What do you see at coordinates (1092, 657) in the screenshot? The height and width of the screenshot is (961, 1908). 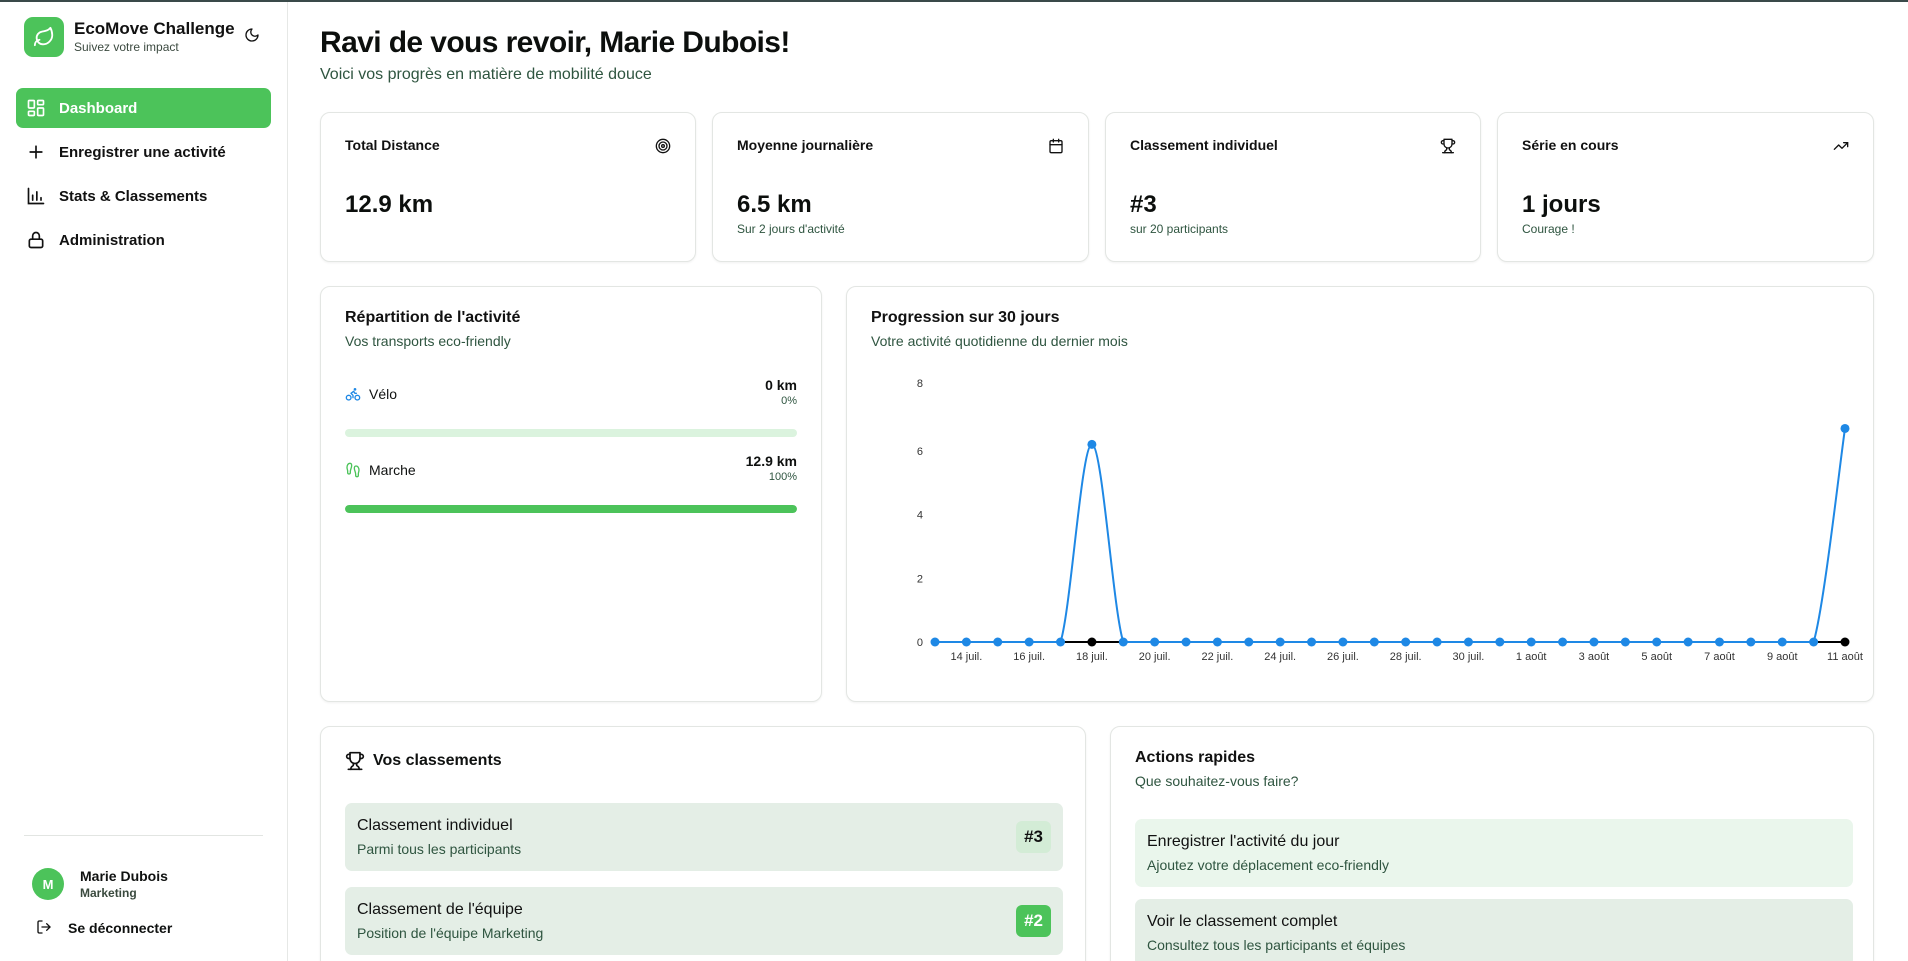 I see `x-tick-label: 18 juil.` at bounding box center [1092, 657].